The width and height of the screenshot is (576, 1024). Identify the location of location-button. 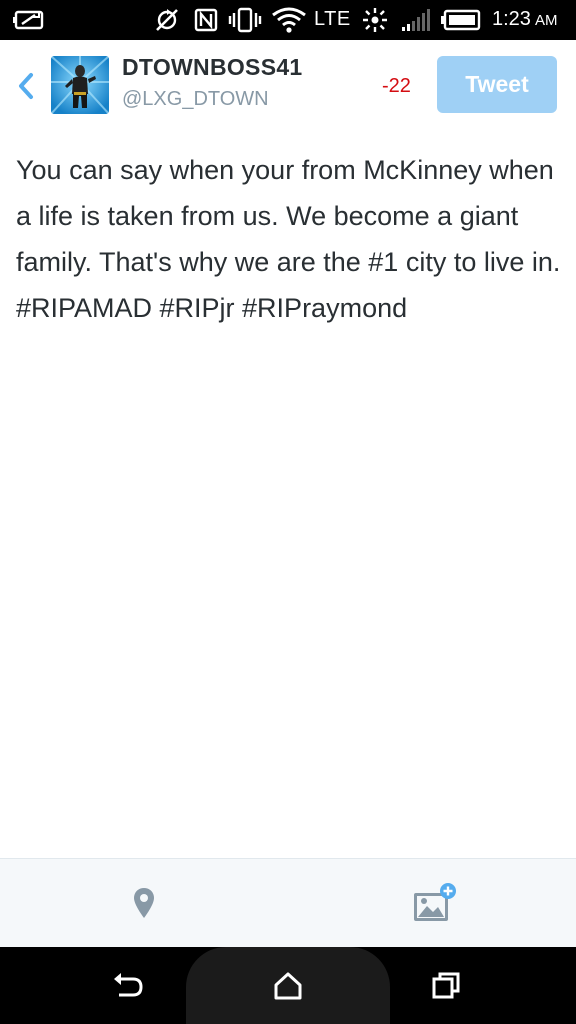
(144, 903).